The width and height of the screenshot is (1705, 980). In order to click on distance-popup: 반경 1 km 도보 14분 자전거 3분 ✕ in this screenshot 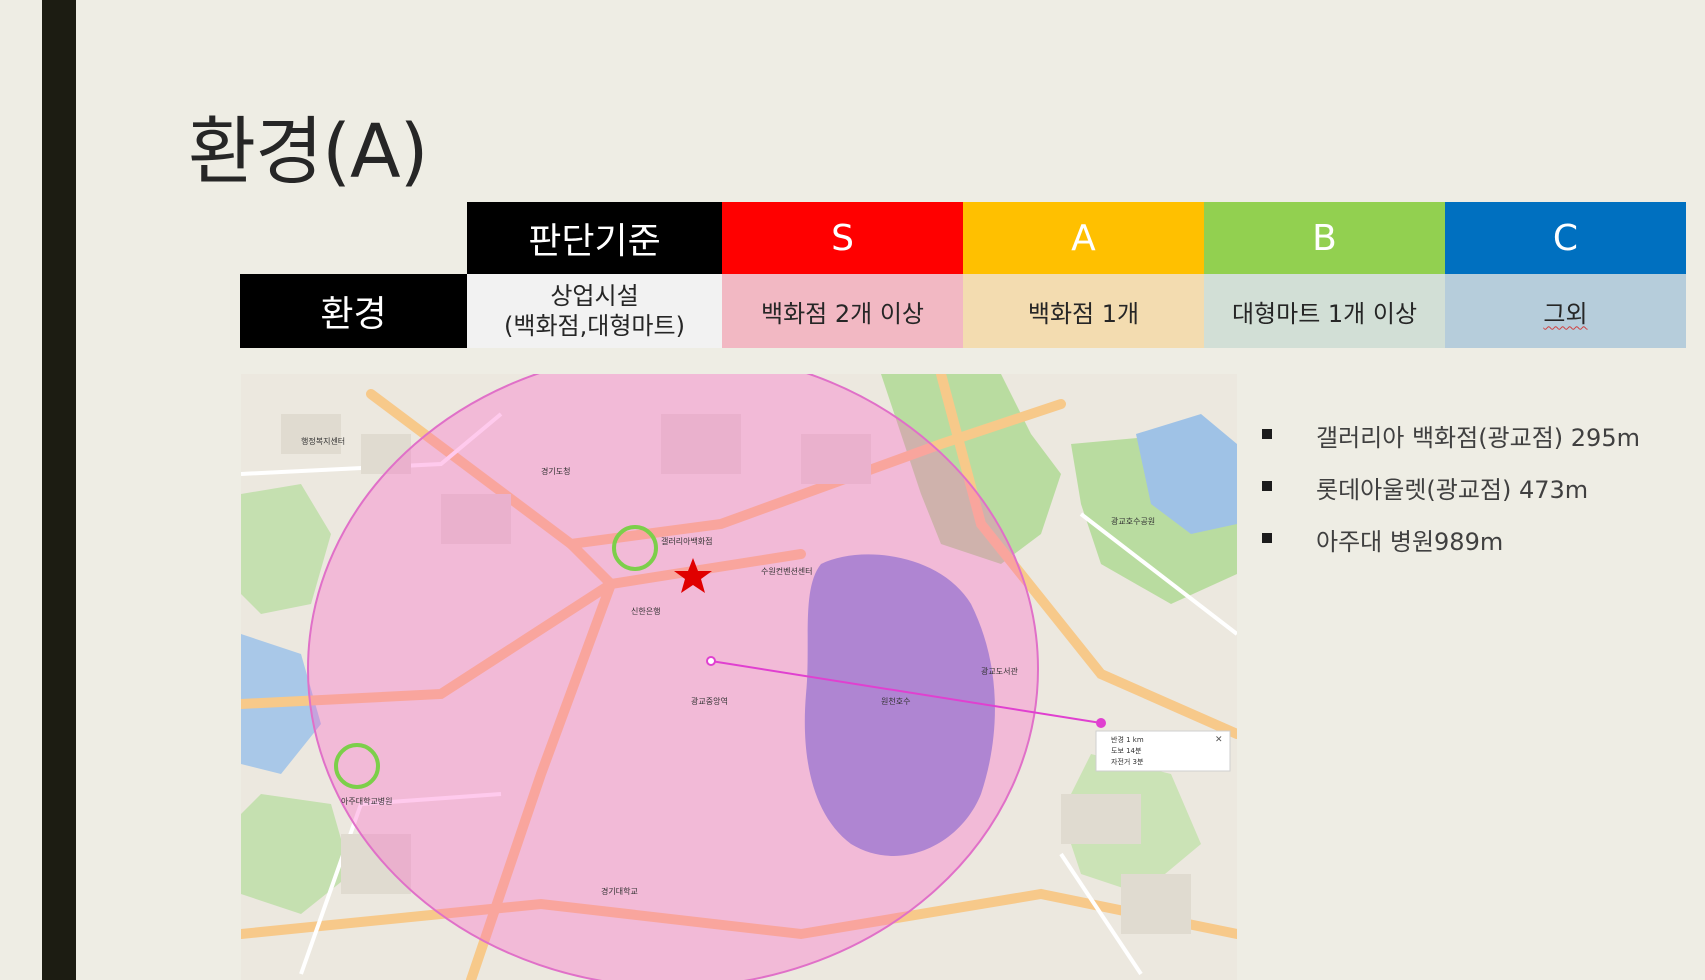, I will do `click(1163, 751)`.